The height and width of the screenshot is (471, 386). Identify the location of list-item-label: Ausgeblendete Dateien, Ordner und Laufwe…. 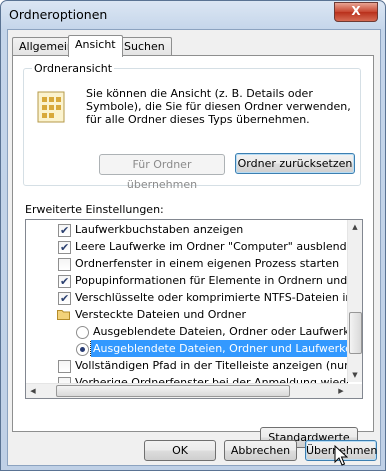
(219, 348).